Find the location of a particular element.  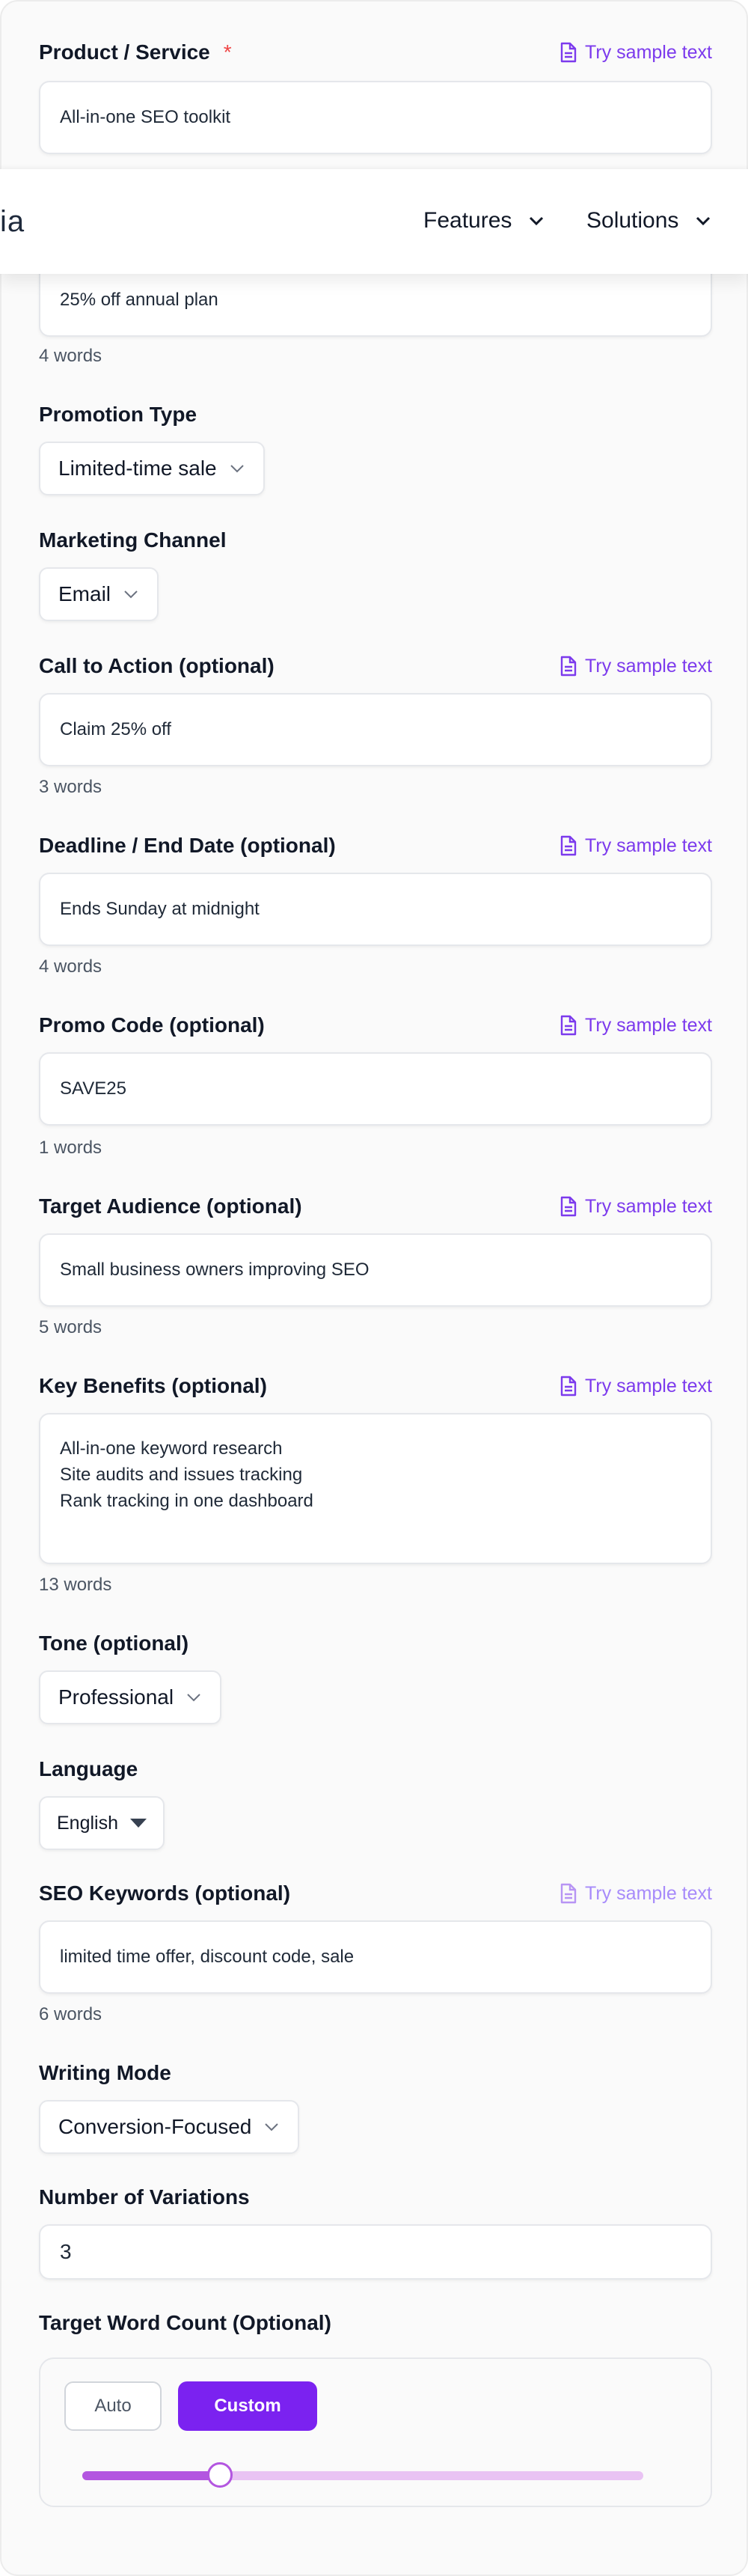

offer-value: 25% off annual plan is located at coordinates (139, 300).